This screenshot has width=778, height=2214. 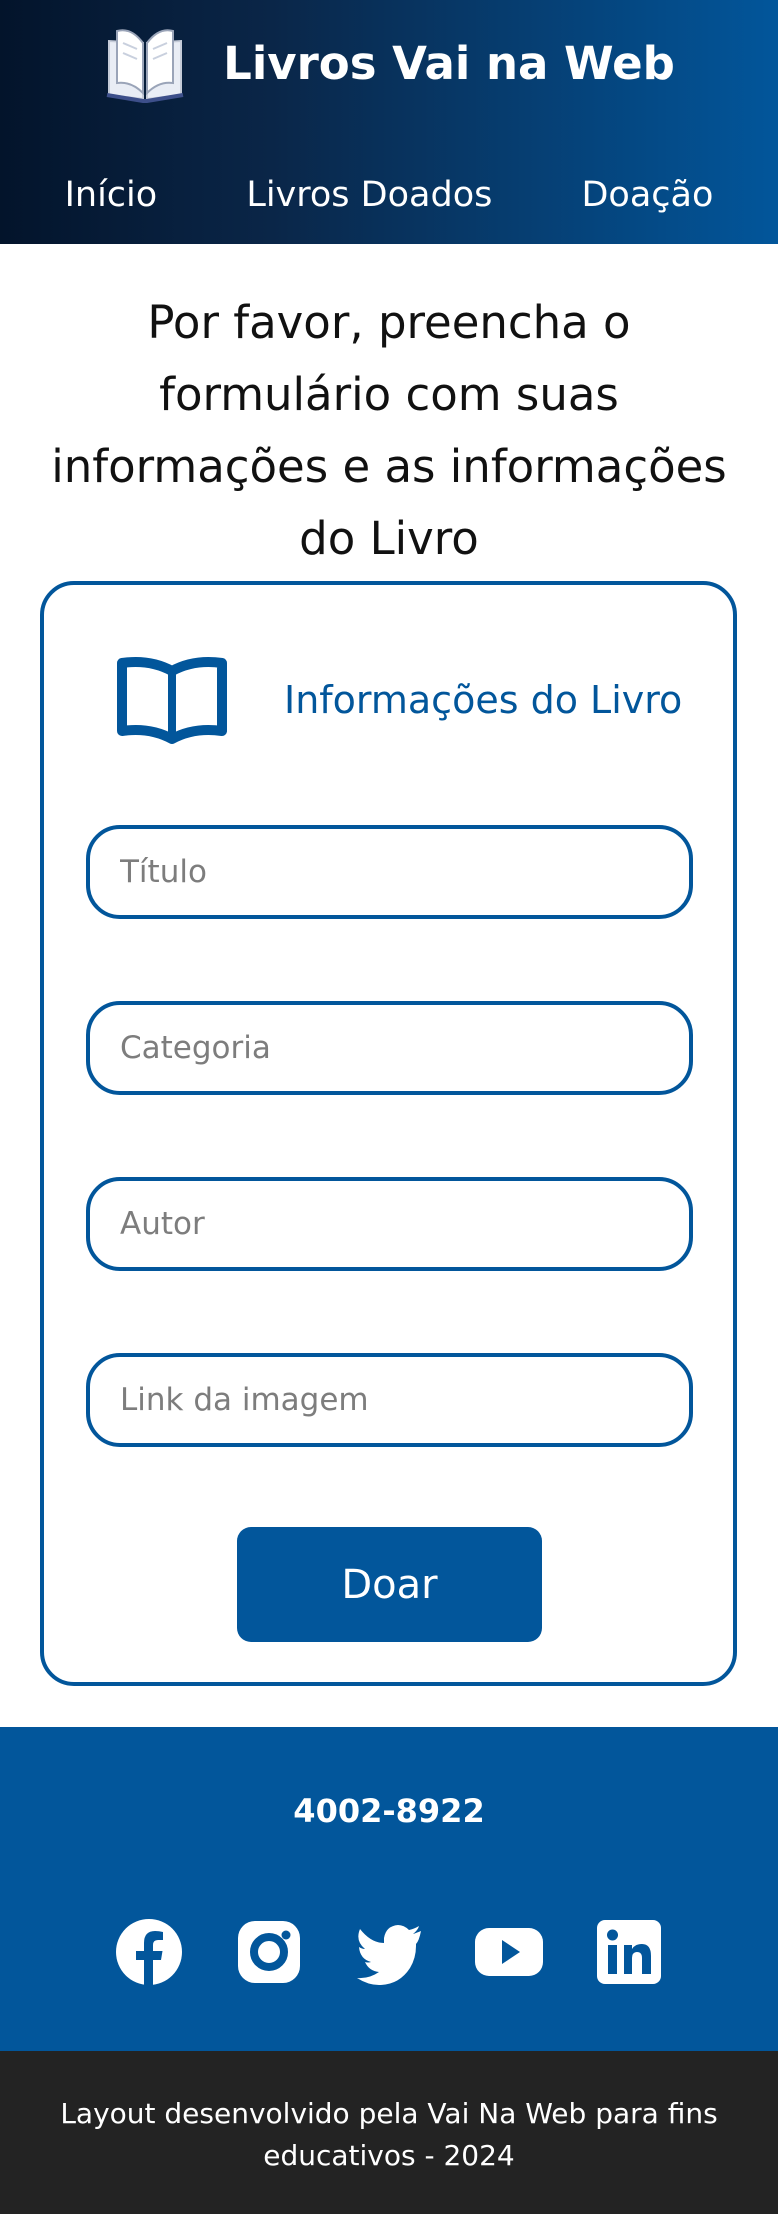 What do you see at coordinates (172, 700) in the screenshot?
I see `book-icon` at bounding box center [172, 700].